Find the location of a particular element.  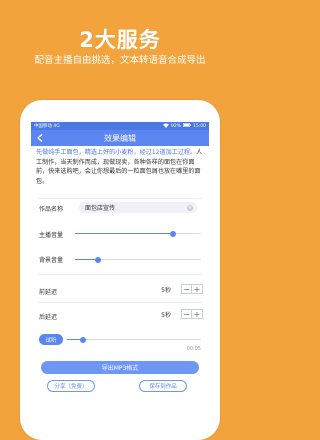

bg-volume-label: 背景音量 is located at coordinates (51, 260).